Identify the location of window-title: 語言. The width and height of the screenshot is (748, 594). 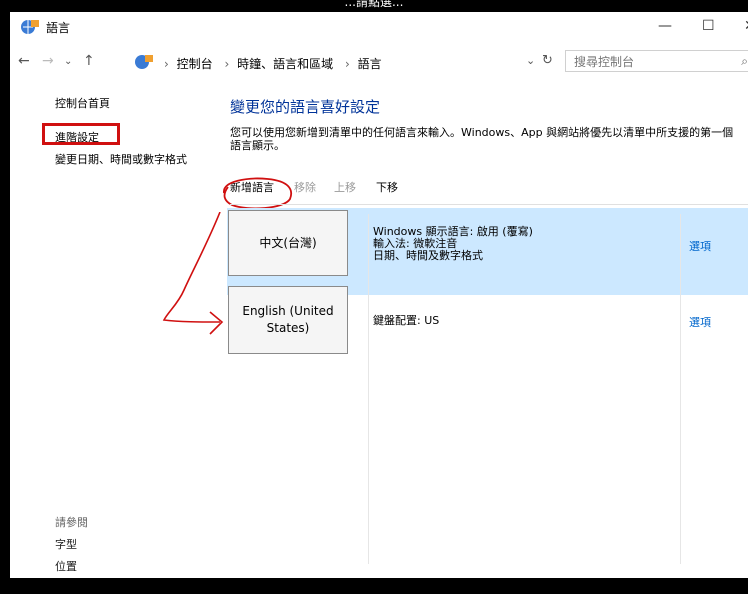
(58, 28).